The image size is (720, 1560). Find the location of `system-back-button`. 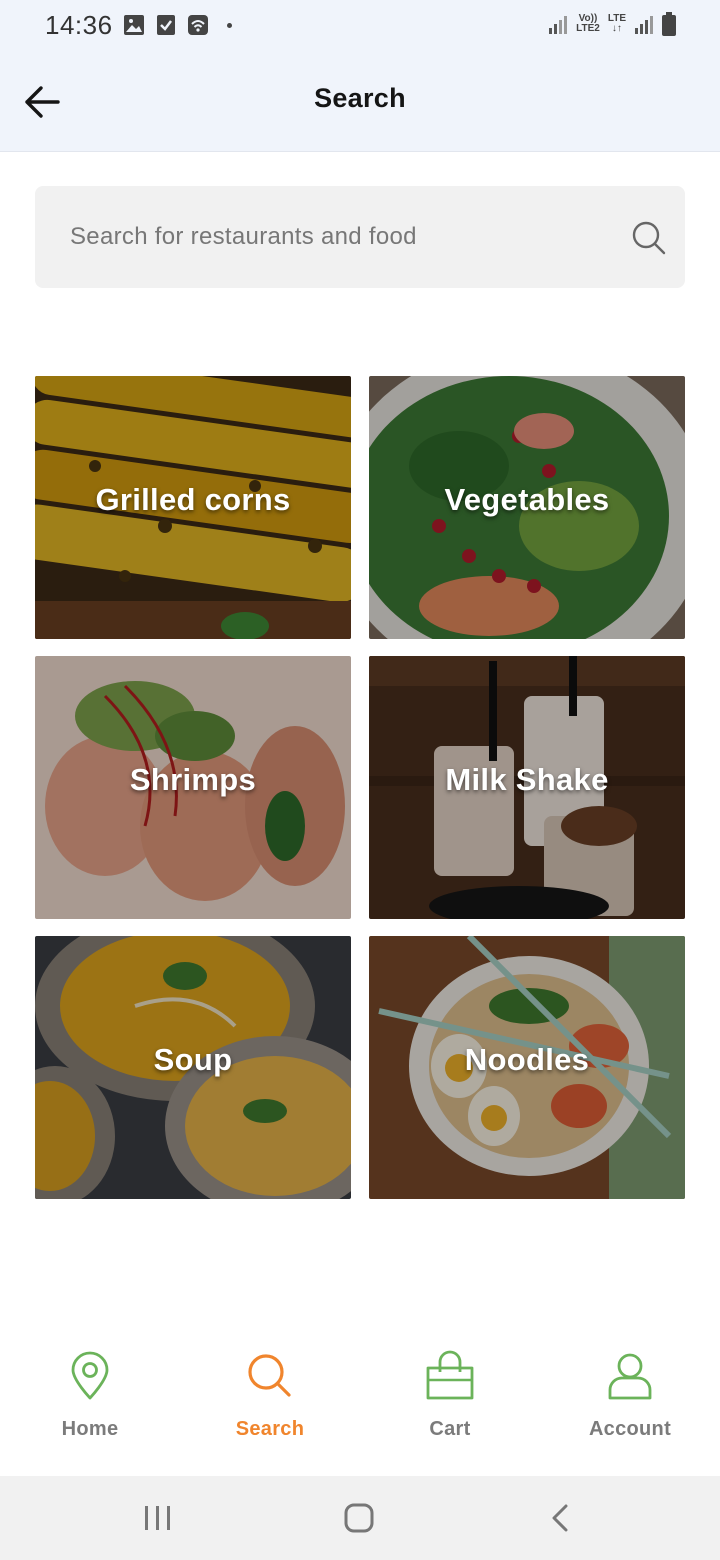

system-back-button is located at coordinates (560, 1518).